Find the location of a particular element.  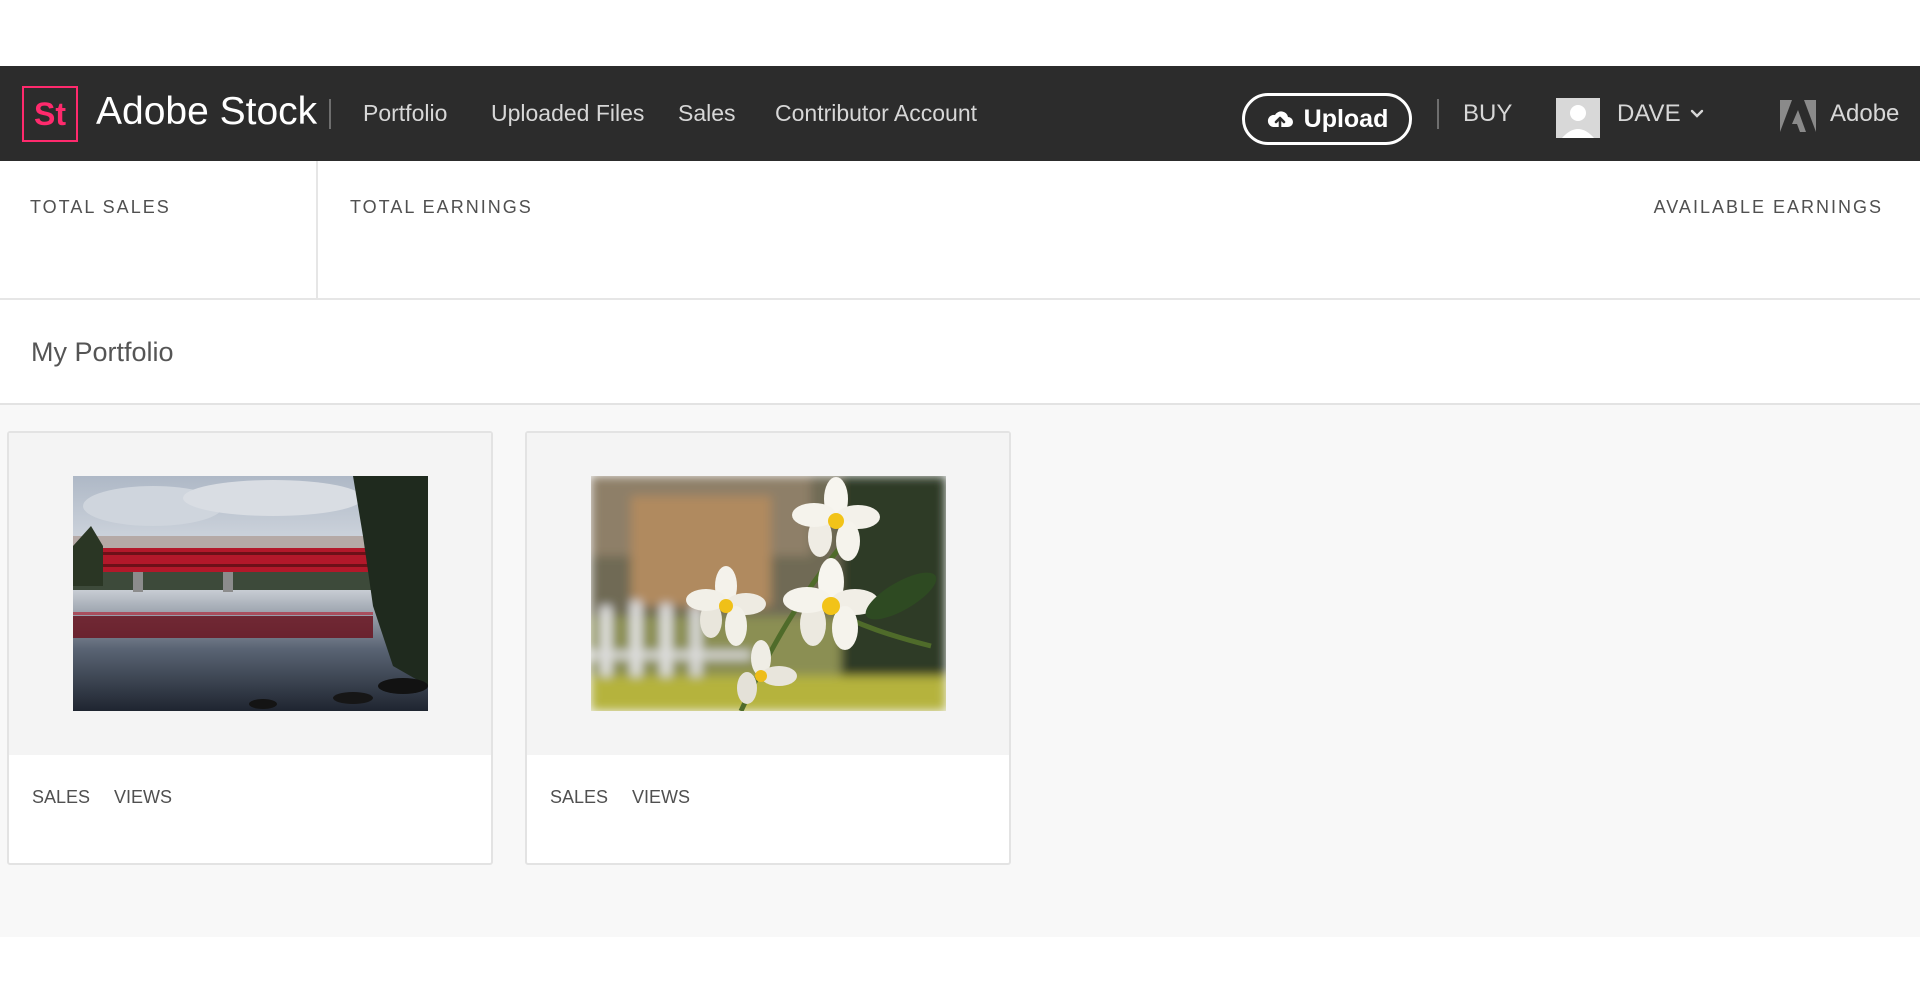

stock-logo-text: St is located at coordinates (50, 113).